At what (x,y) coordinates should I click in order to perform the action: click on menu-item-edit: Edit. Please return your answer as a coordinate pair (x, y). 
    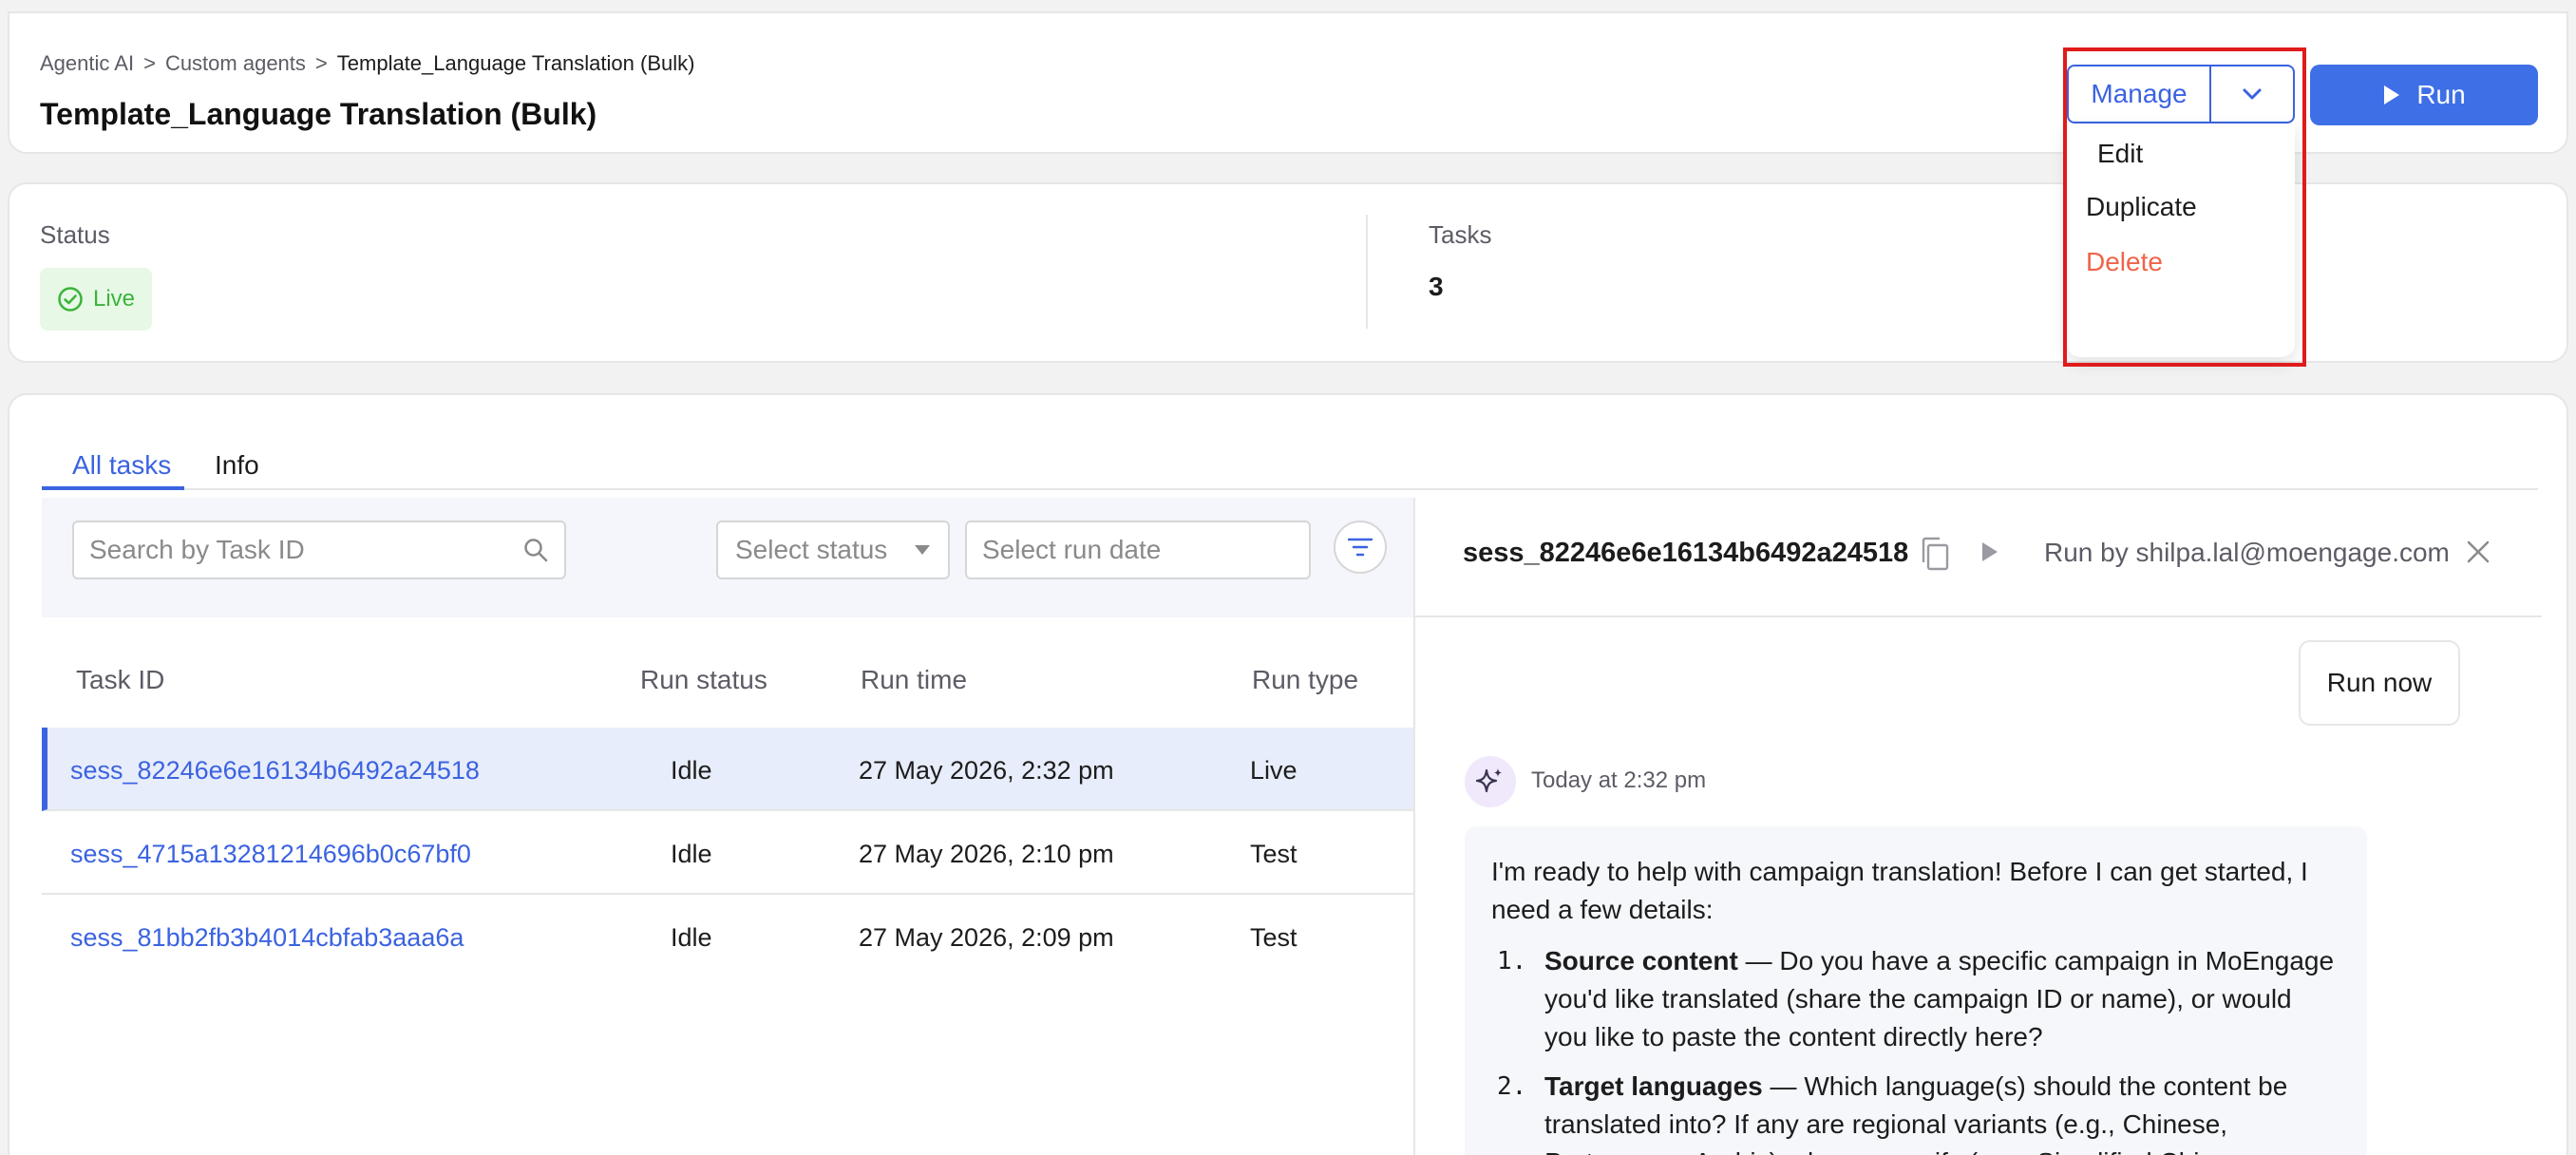
    Looking at the image, I should click on (2120, 154).